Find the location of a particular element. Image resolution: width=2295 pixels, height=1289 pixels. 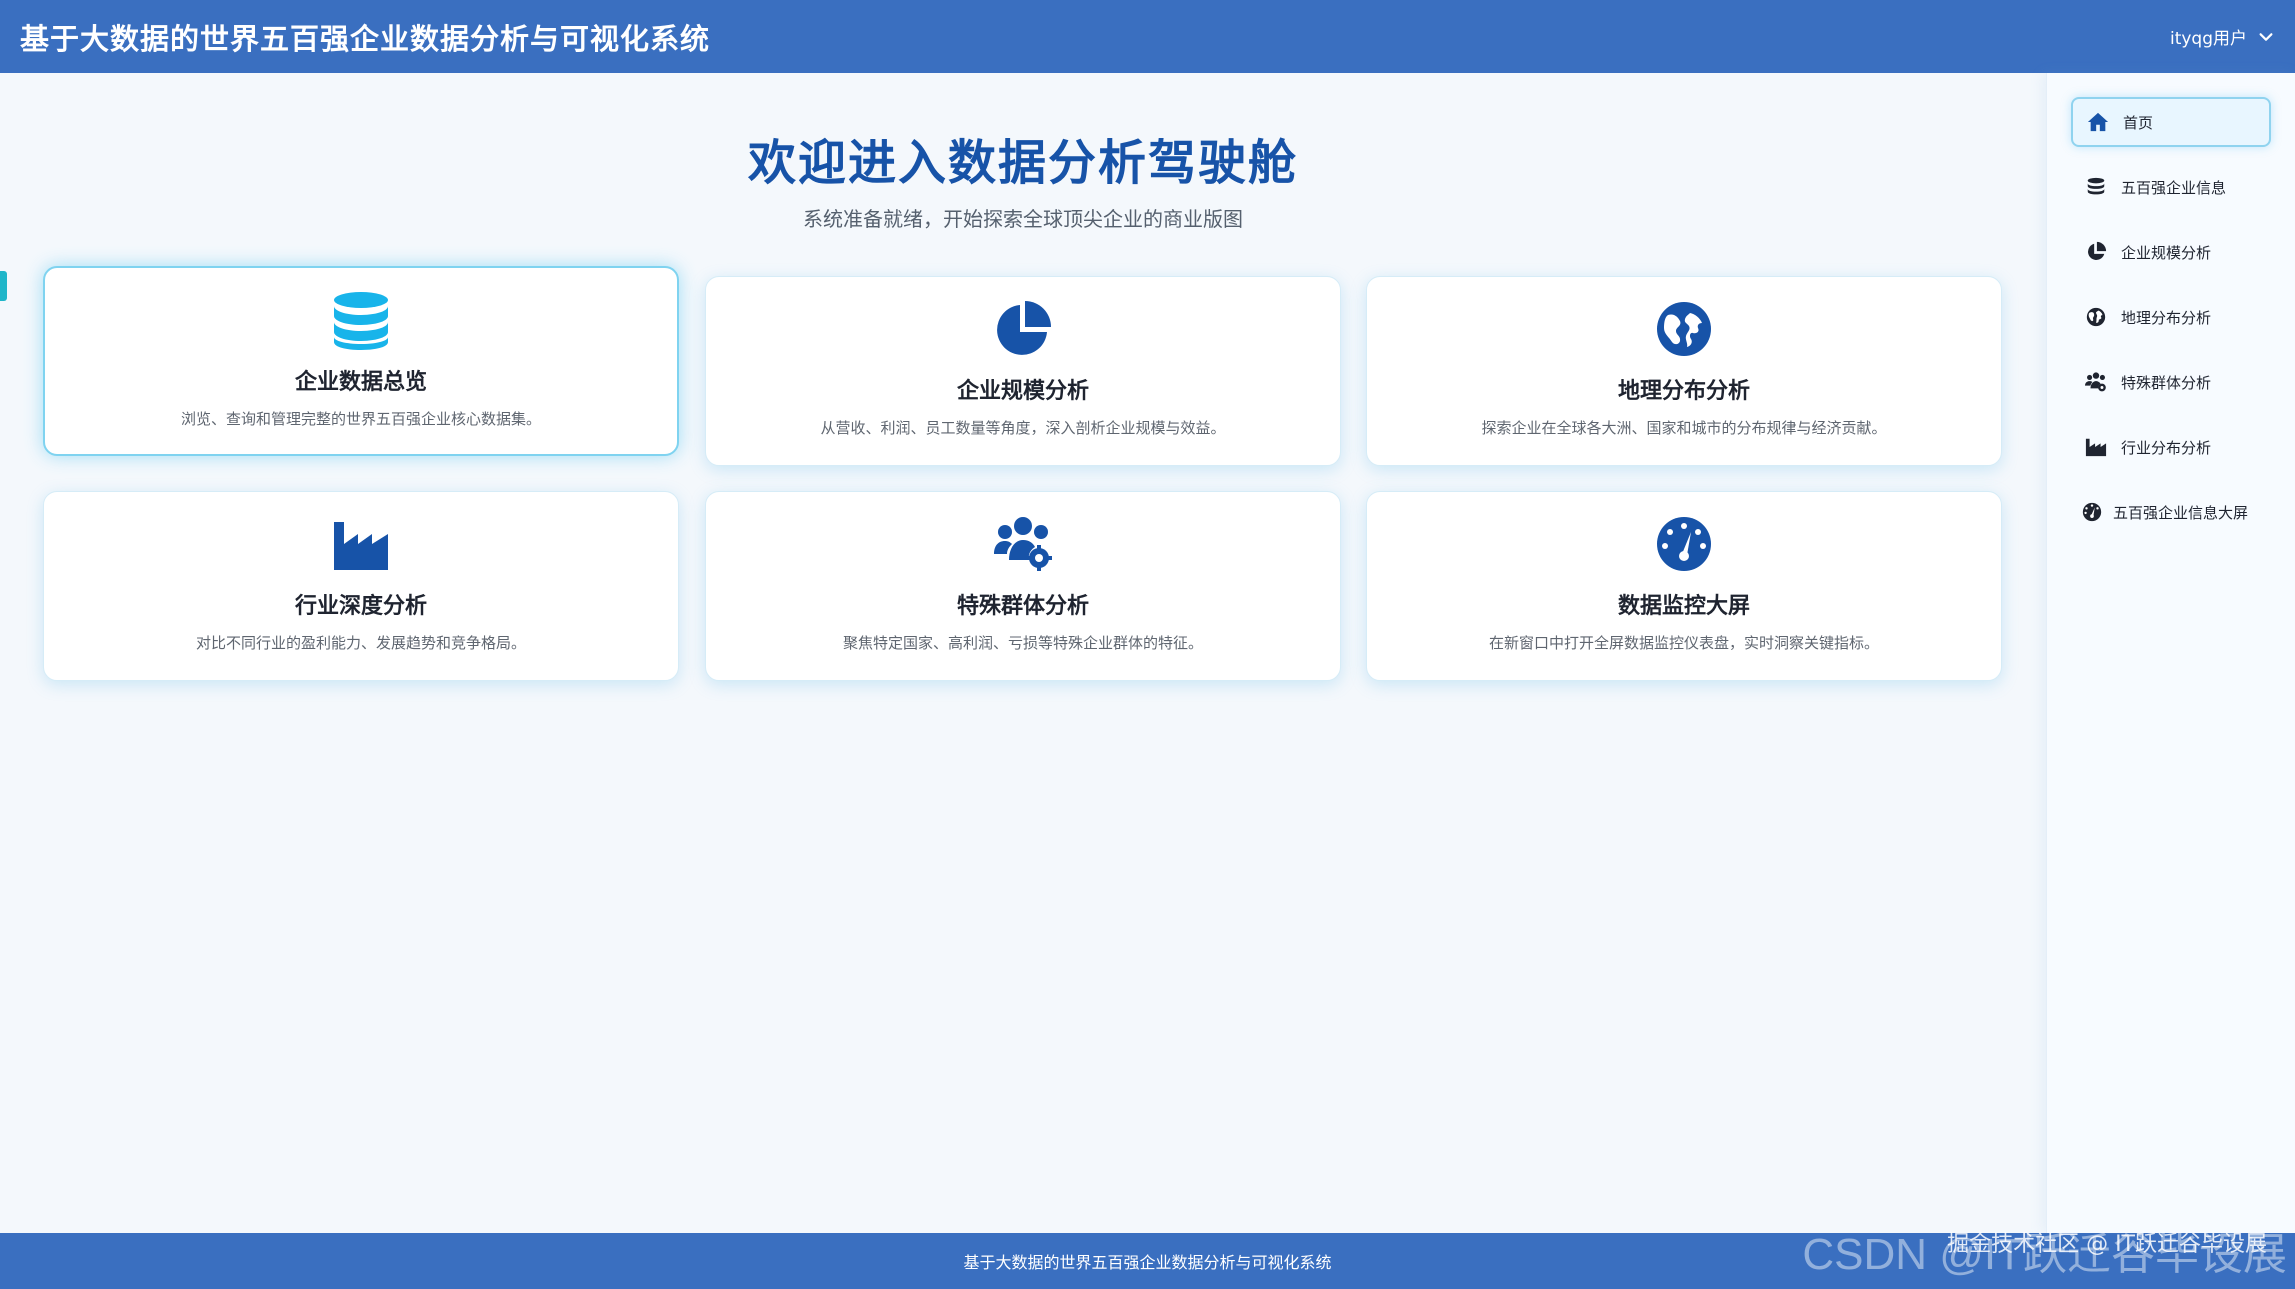

sidebar-item-big-screen: 五百强企业信息大屏 is located at coordinates (2176, 512).